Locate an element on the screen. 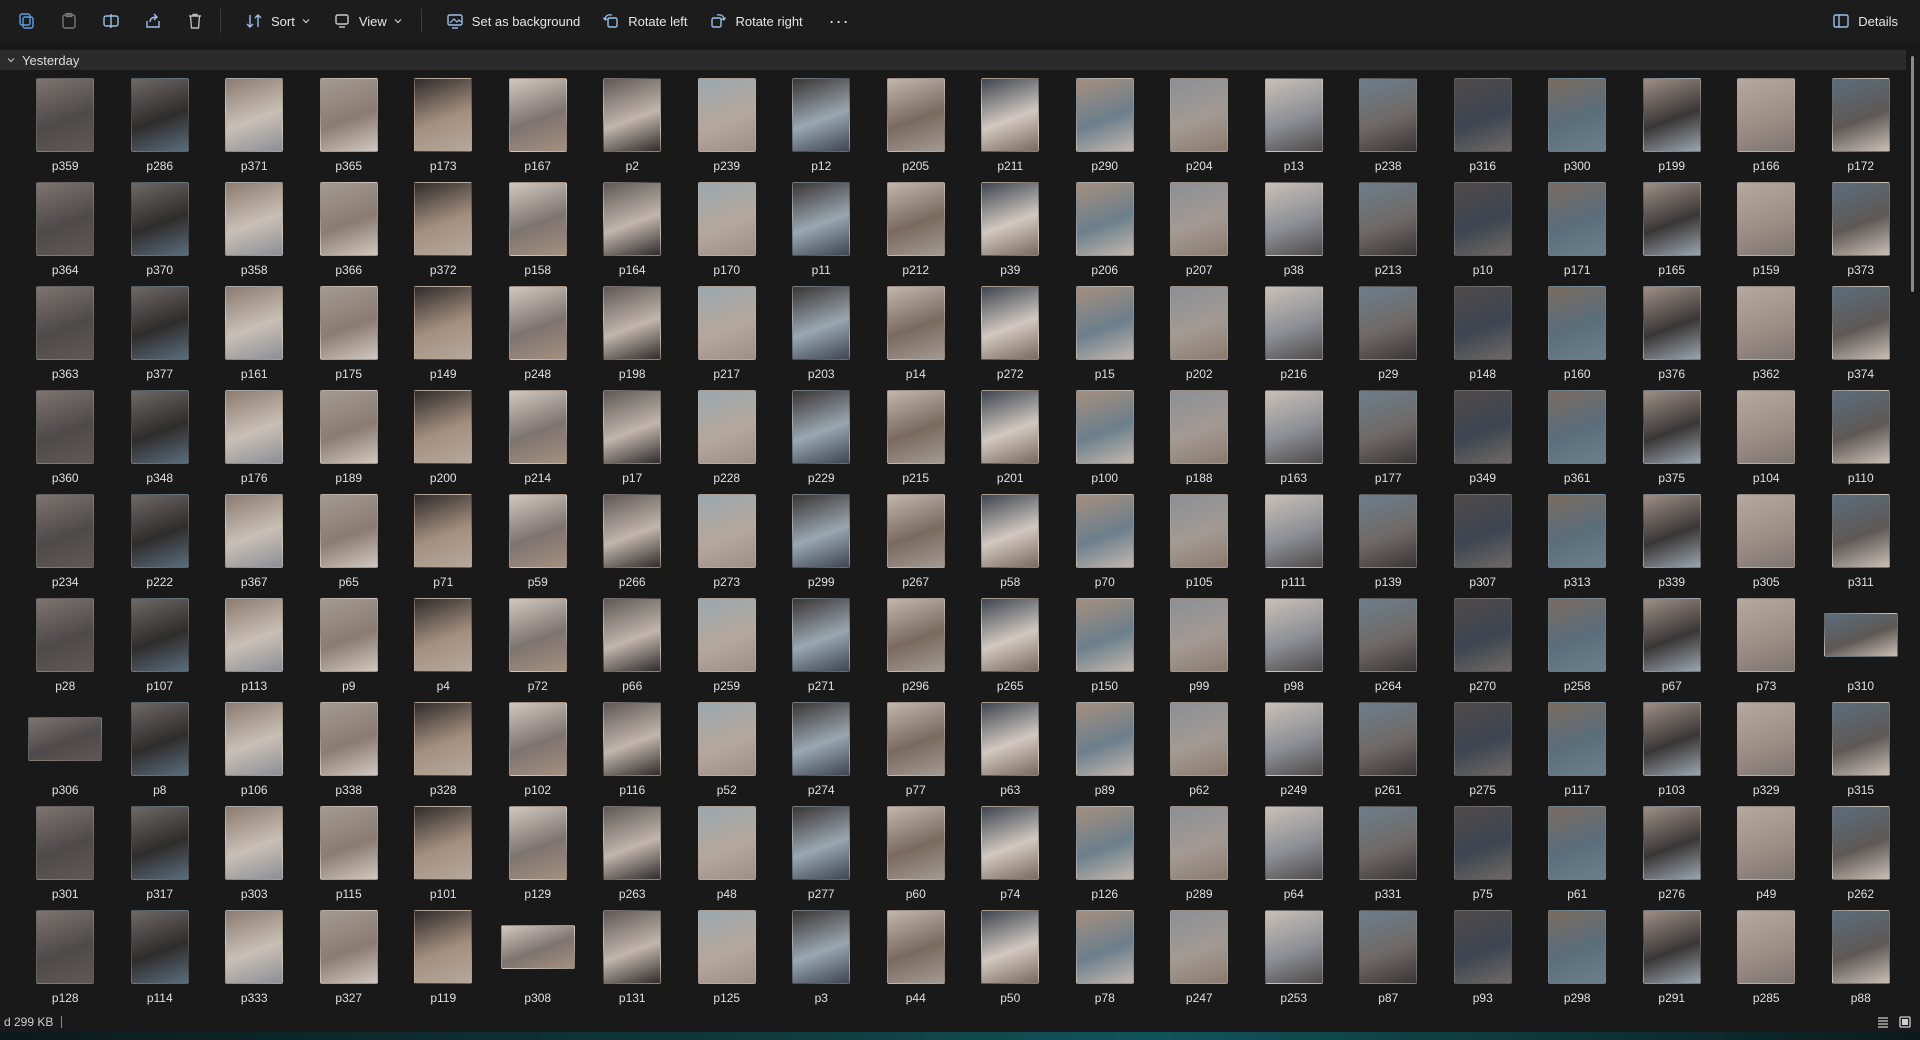 The width and height of the screenshot is (1920, 1040). file-tile: p10 is located at coordinates (1483, 234).